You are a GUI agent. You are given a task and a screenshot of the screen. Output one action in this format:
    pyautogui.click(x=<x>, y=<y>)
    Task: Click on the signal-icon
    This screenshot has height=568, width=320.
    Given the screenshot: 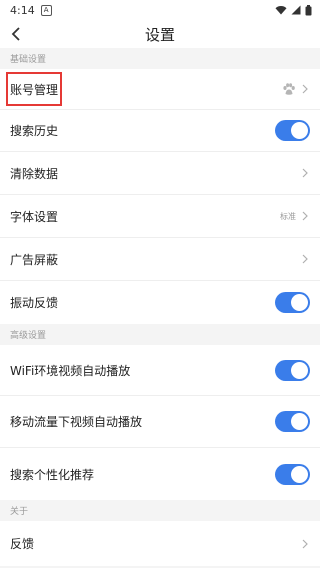 What is the action you would take?
    pyautogui.click(x=296, y=10)
    